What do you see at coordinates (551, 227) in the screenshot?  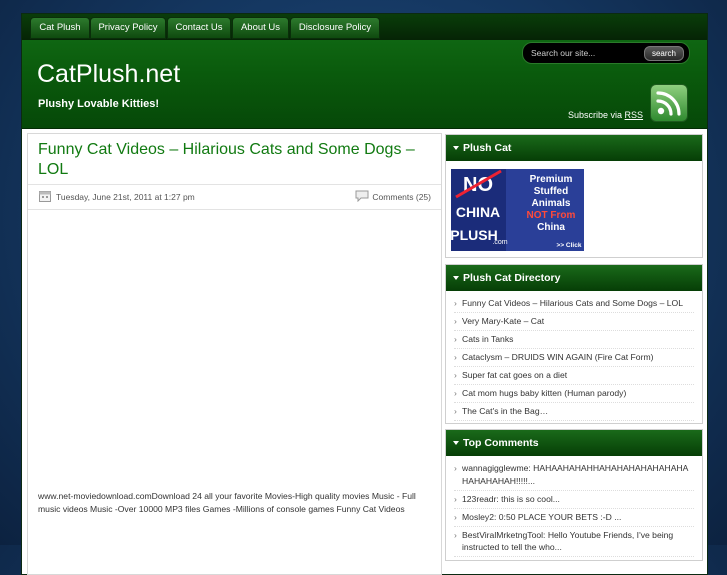 I see `banner-china-2: China` at bounding box center [551, 227].